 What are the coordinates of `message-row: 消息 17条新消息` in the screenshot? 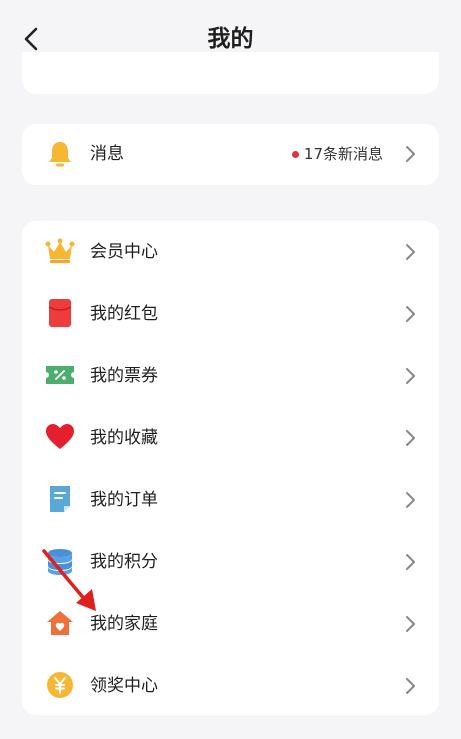 It's located at (230, 154).